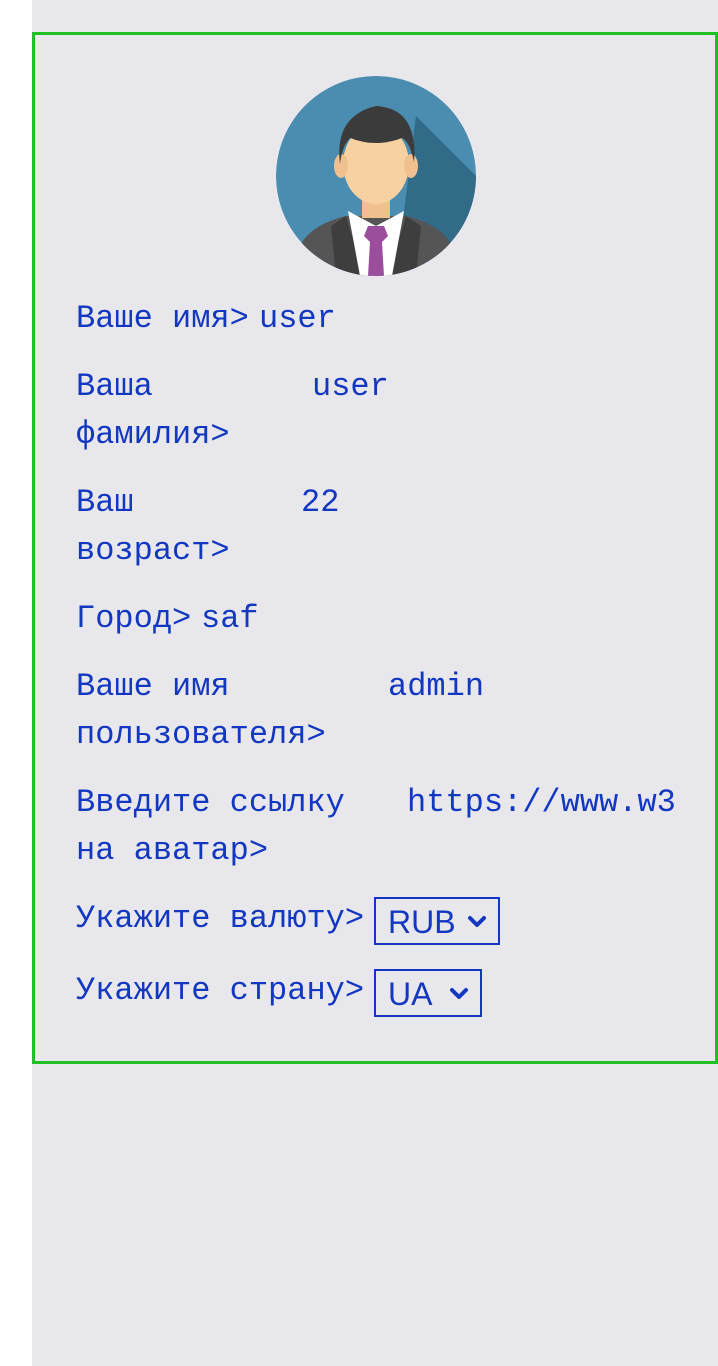 The height and width of the screenshot is (1366, 718). What do you see at coordinates (201, 734) in the screenshot?
I see `username-label-line2: пользователя>` at bounding box center [201, 734].